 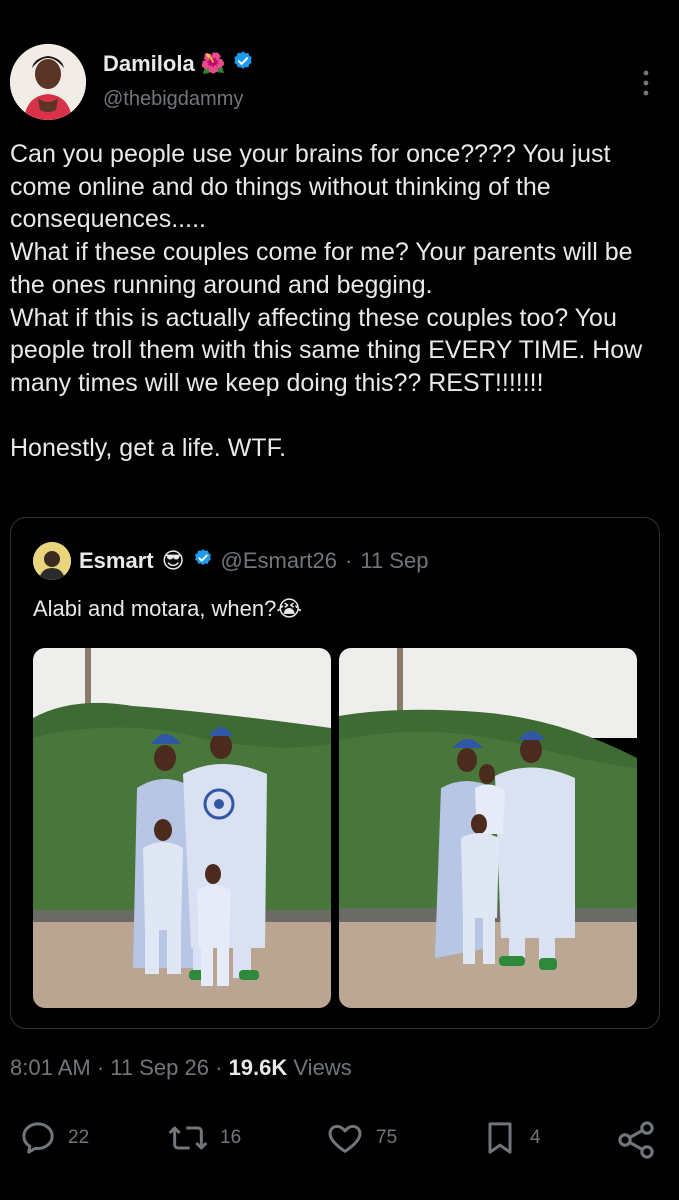 What do you see at coordinates (535, 1137) in the screenshot?
I see `bookmark-count: 4` at bounding box center [535, 1137].